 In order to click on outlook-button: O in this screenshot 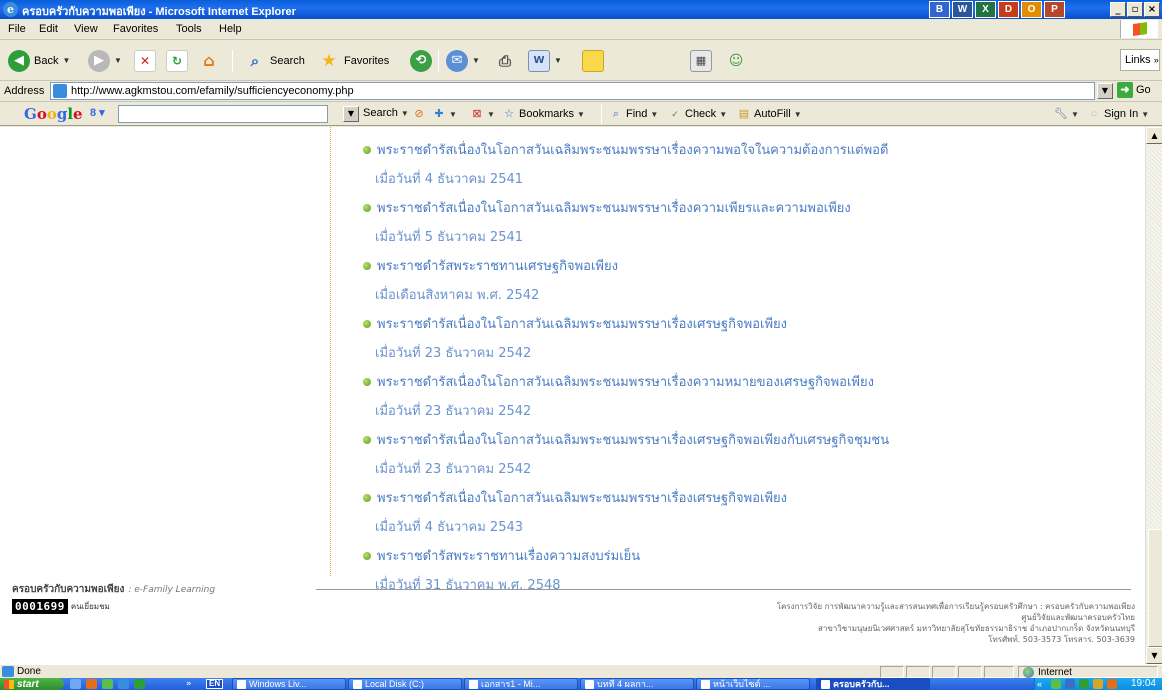, I will do `click(1031, 9)`.